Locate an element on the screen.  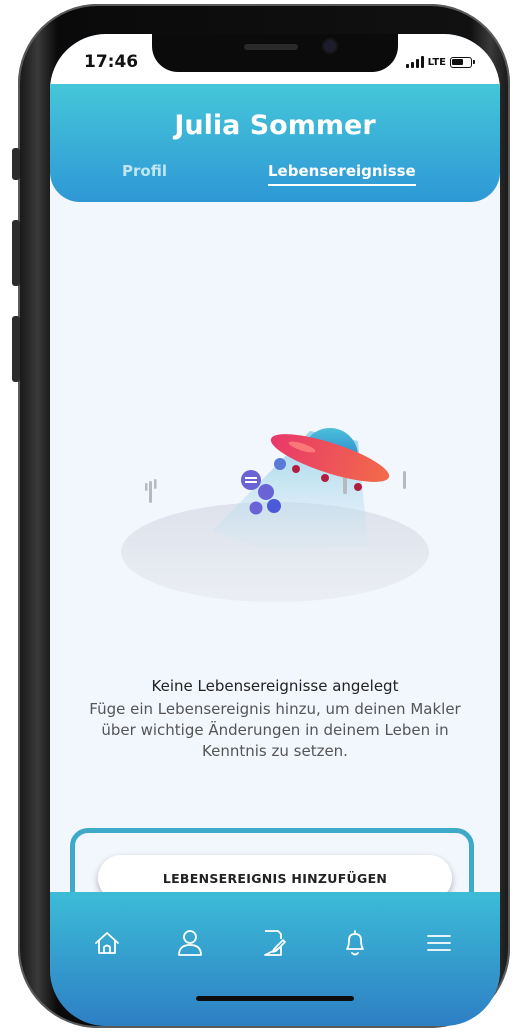
ring-icon is located at coordinates (274, 506).